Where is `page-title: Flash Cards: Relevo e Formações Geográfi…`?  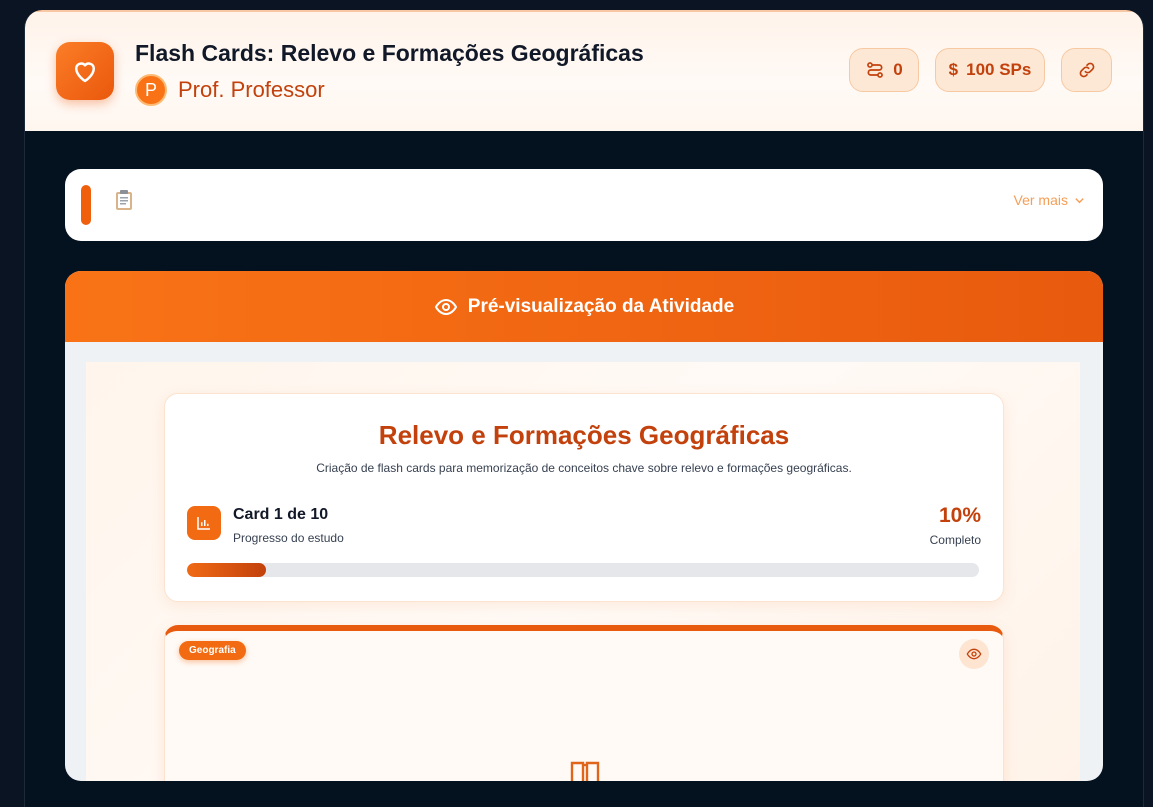
page-title: Flash Cards: Relevo e Formações Geográfi… is located at coordinates (389, 53).